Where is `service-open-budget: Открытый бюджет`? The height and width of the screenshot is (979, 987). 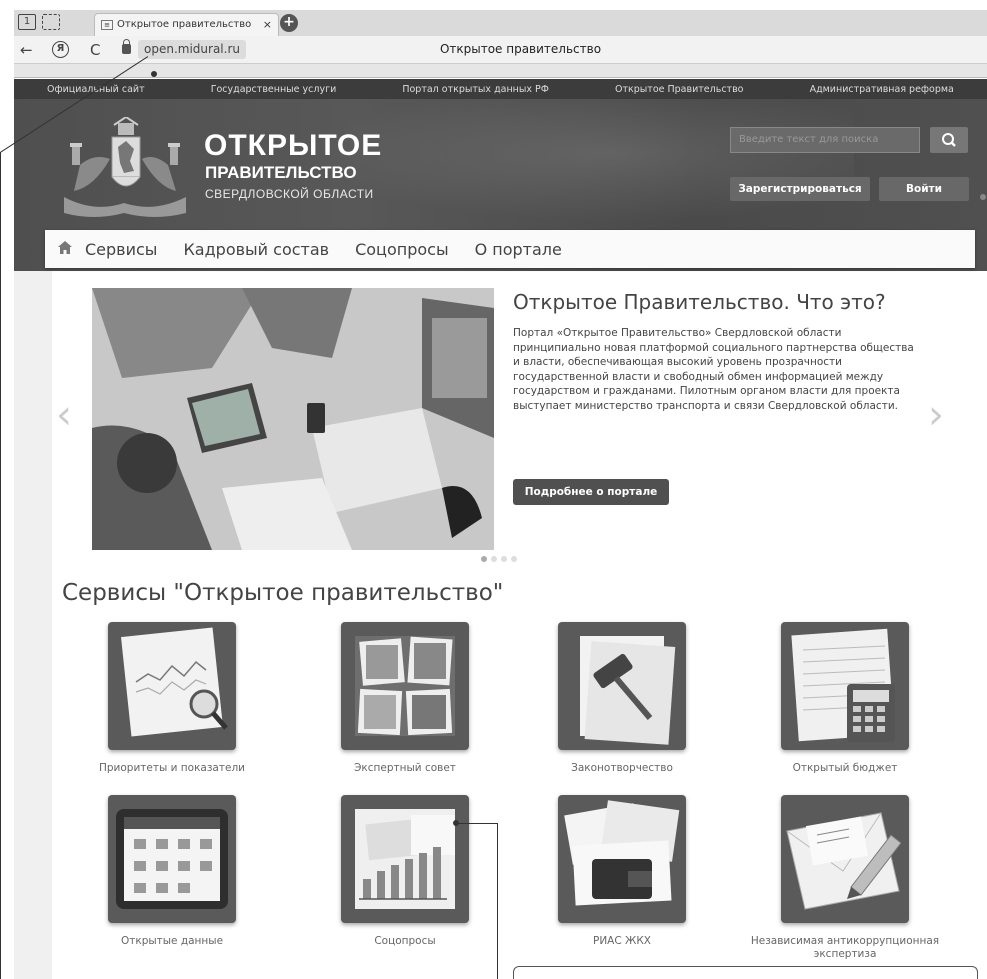
service-open-budget: Открытый бюджет is located at coordinates (845, 698).